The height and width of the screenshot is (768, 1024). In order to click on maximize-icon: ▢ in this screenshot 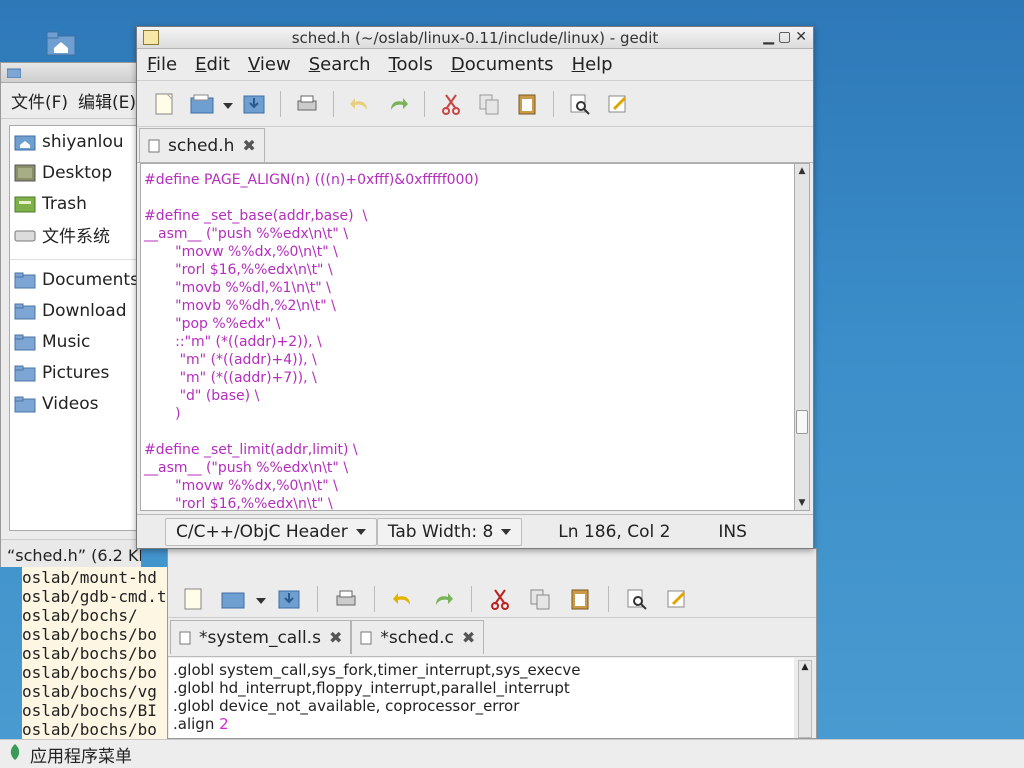, I will do `click(784, 37)`.